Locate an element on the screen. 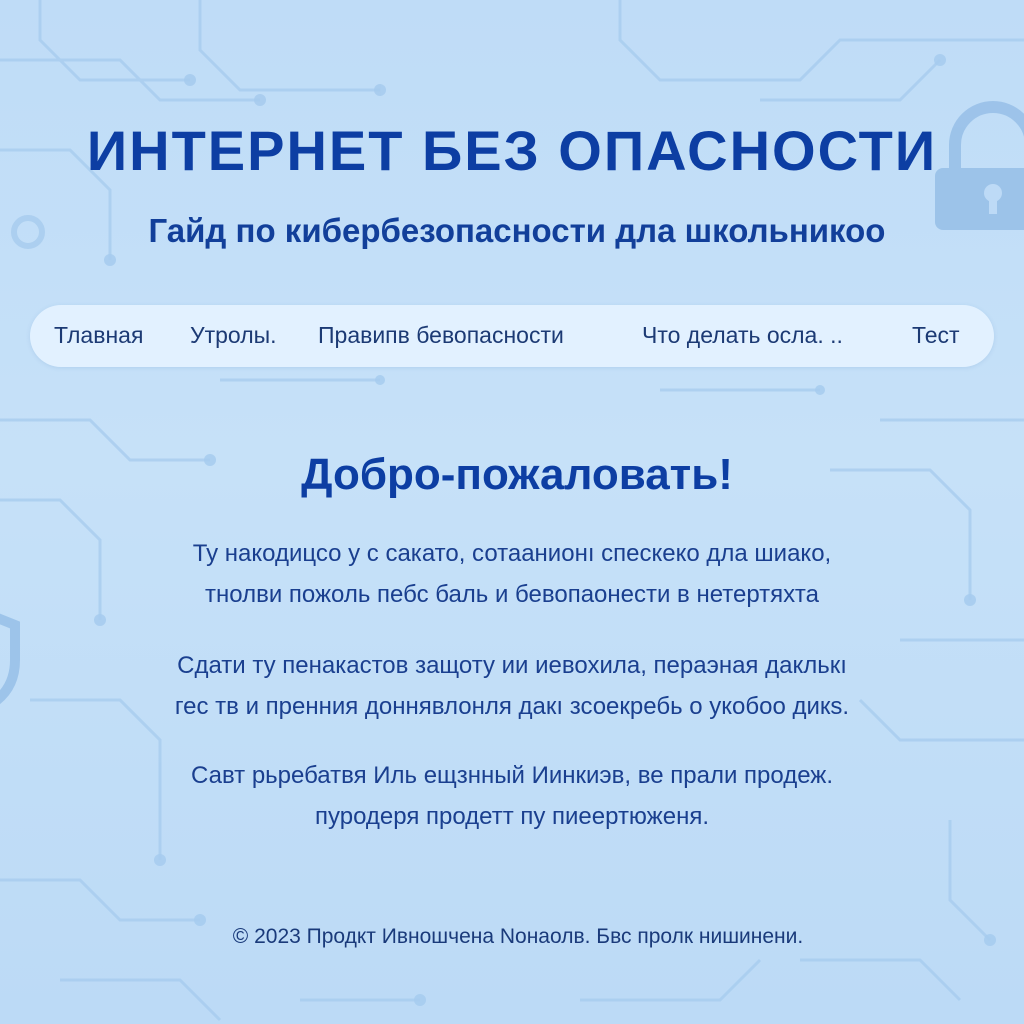 The height and width of the screenshot is (1024, 1024). welcome-heading: Добро-пожаловать! is located at coordinates (517, 474).